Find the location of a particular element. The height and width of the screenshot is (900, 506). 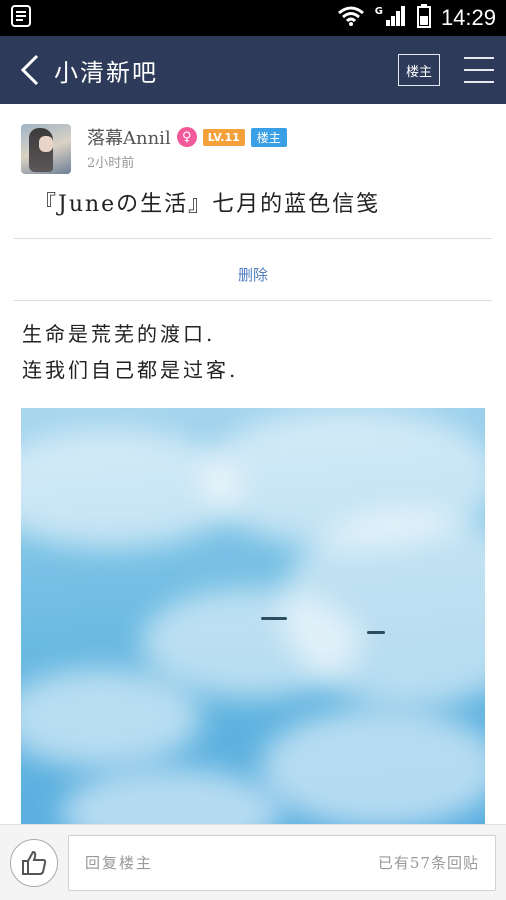

only-op-button: 楼主 is located at coordinates (419, 70).